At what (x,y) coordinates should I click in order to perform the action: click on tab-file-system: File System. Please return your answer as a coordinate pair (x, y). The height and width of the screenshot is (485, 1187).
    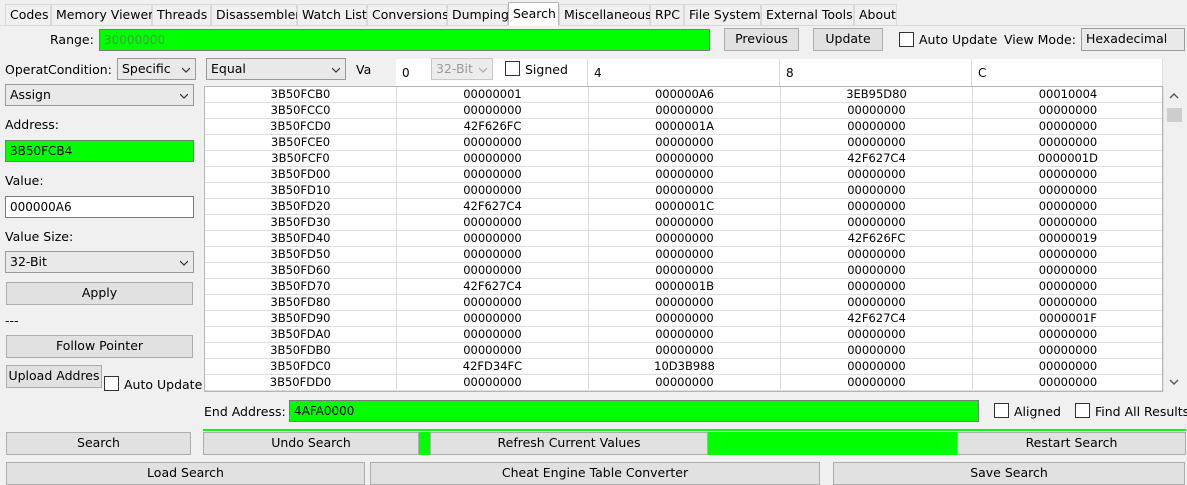
    Looking at the image, I should click on (722, 14).